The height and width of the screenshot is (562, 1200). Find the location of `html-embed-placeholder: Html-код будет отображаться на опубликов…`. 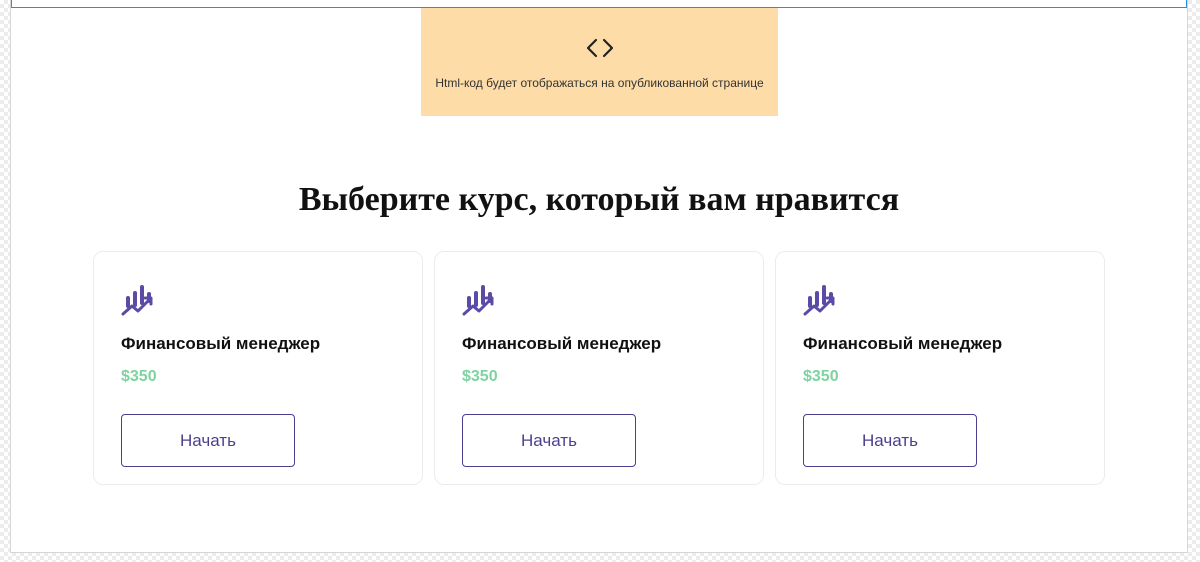

html-embed-placeholder: Html-код будет отображаться на опубликов… is located at coordinates (599, 62).